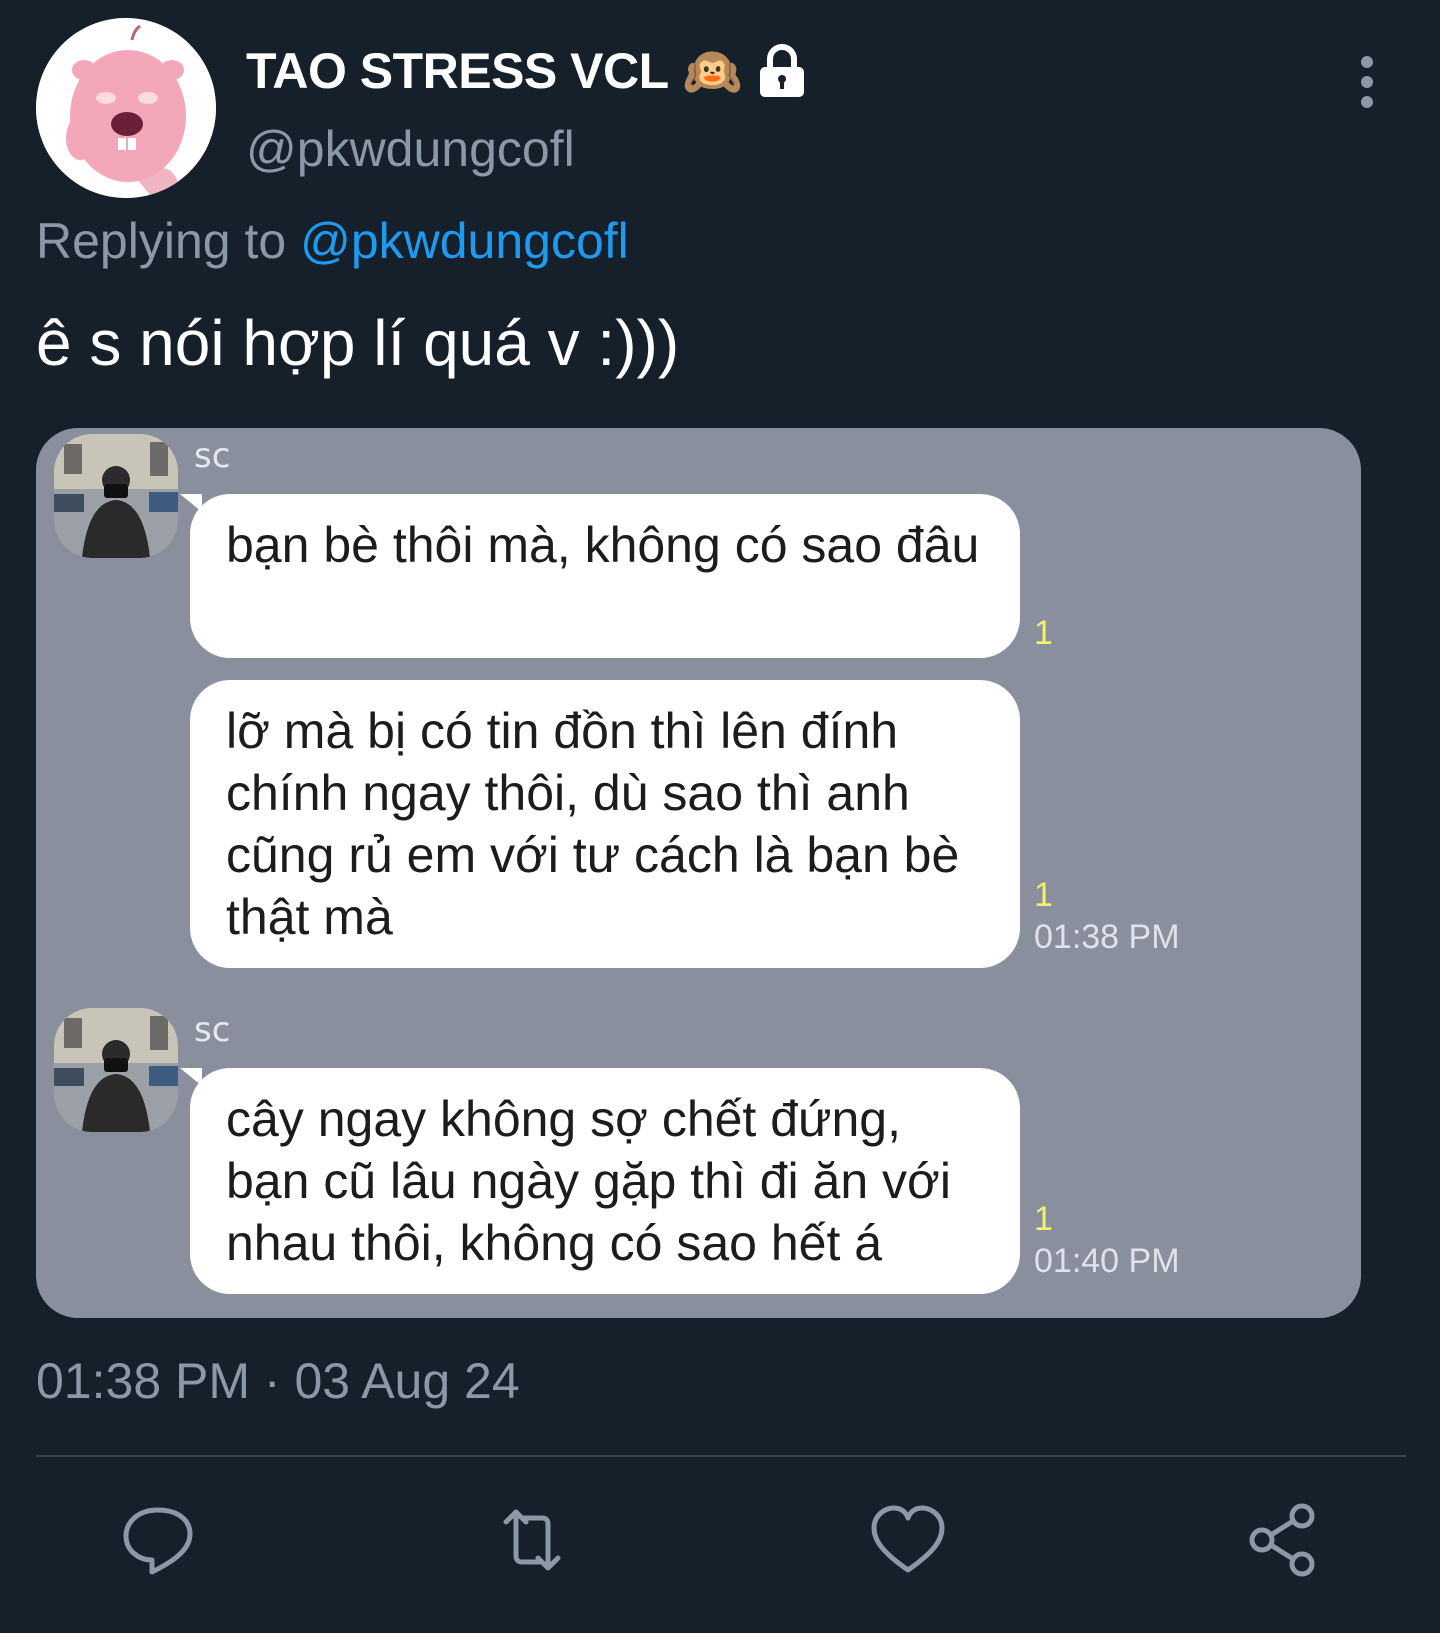  I want to click on beaver-avatar-image, so click(126, 108).